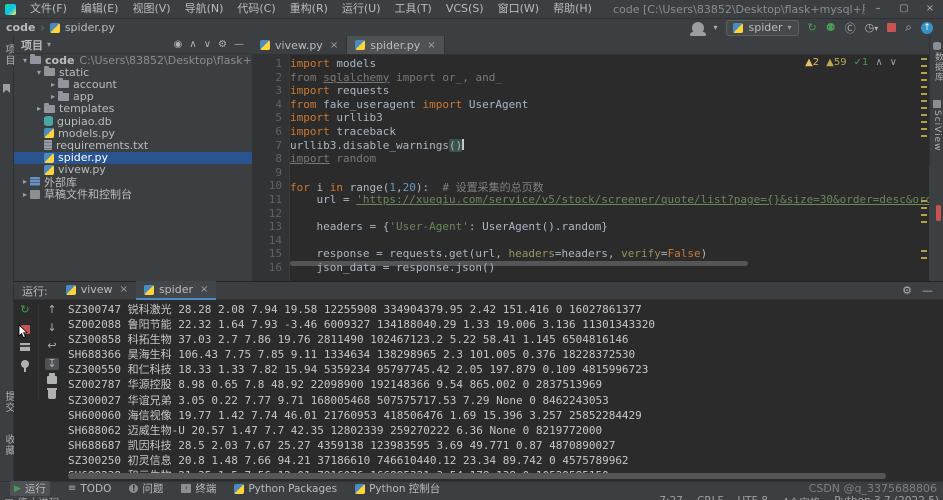 The height and width of the screenshot is (500, 943). I want to click on menu-item: 视图(V), so click(151, 8).